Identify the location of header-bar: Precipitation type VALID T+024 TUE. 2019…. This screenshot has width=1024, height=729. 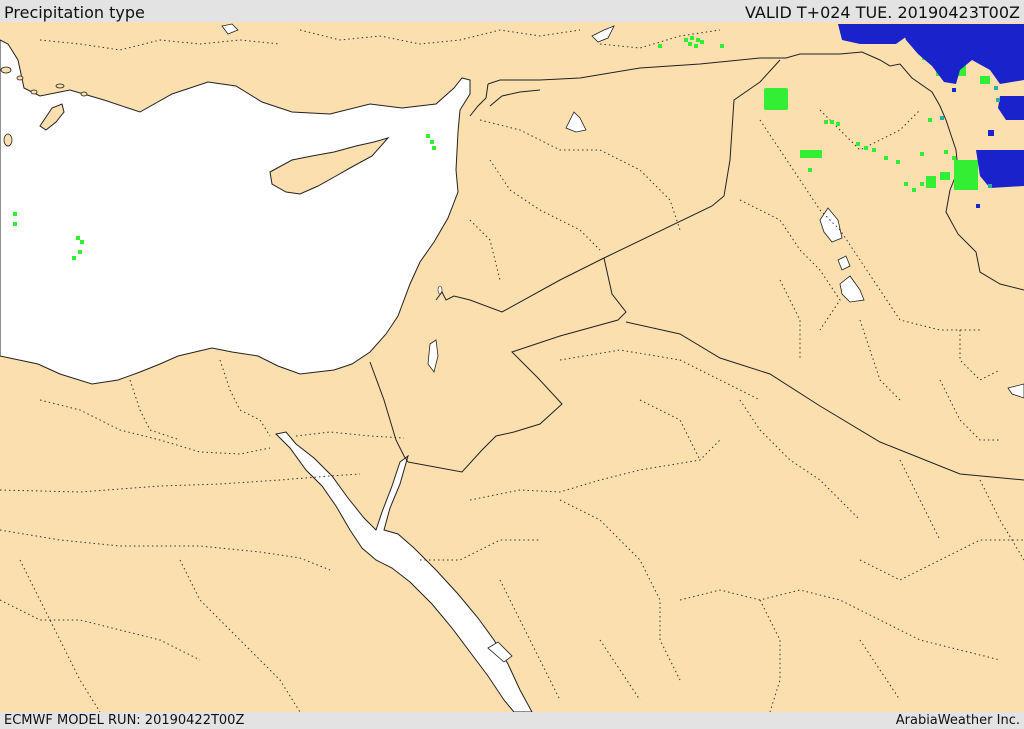
(512, 11).